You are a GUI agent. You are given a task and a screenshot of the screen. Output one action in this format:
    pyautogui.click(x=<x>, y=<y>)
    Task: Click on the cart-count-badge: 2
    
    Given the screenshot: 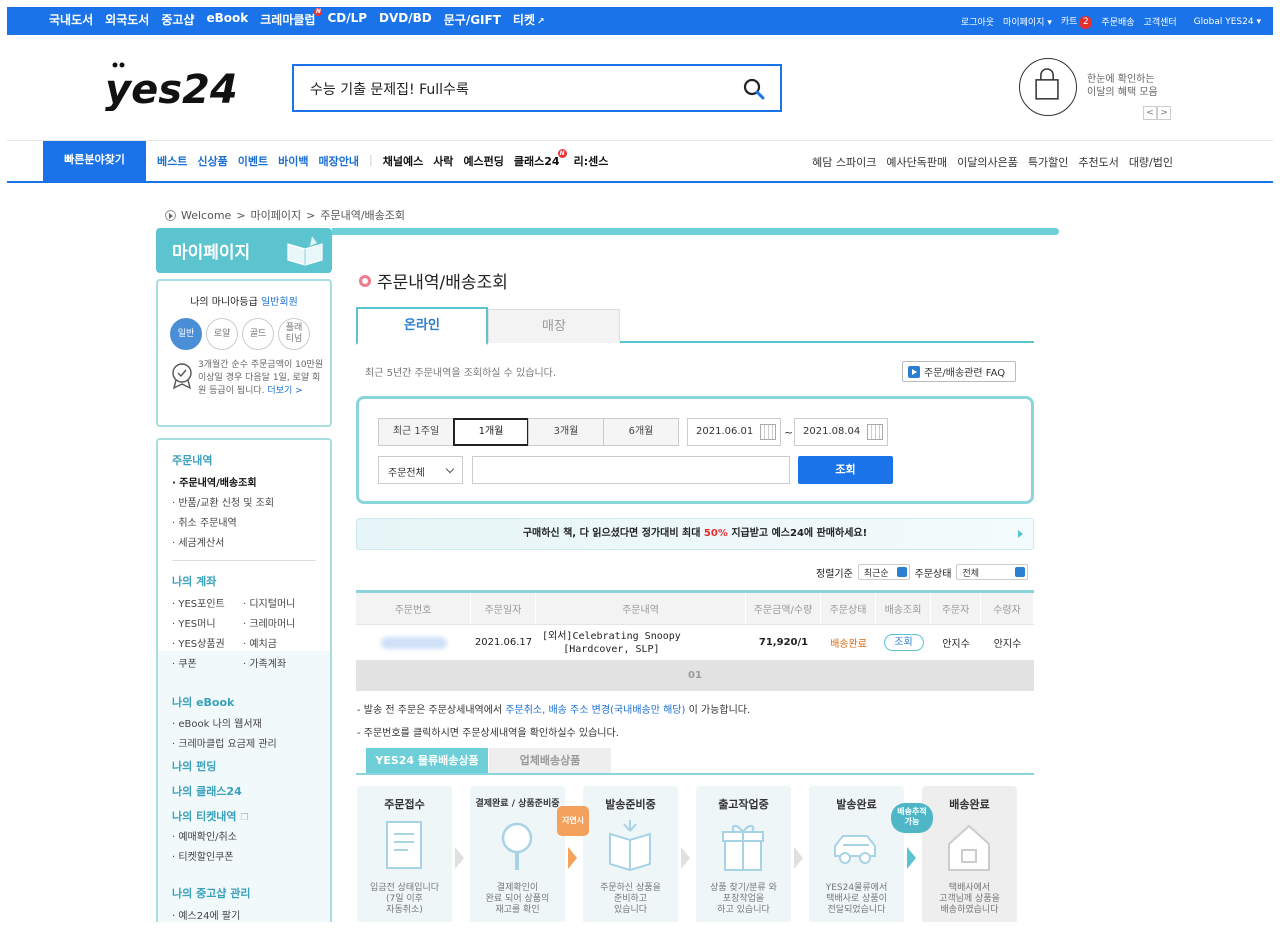 What is the action you would take?
    pyautogui.click(x=1086, y=22)
    